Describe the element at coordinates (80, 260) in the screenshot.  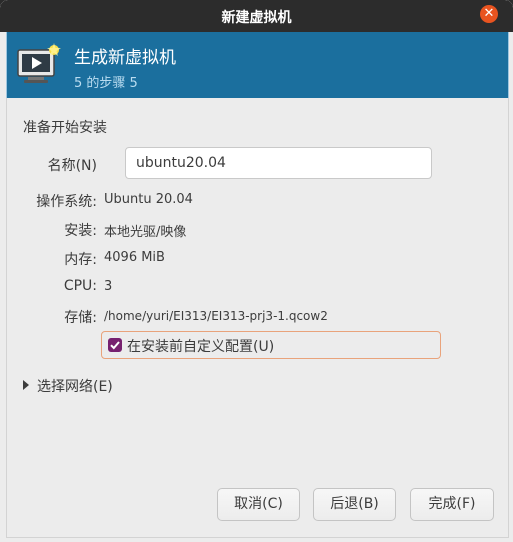
I see `memory-label: 内存:` at that location.